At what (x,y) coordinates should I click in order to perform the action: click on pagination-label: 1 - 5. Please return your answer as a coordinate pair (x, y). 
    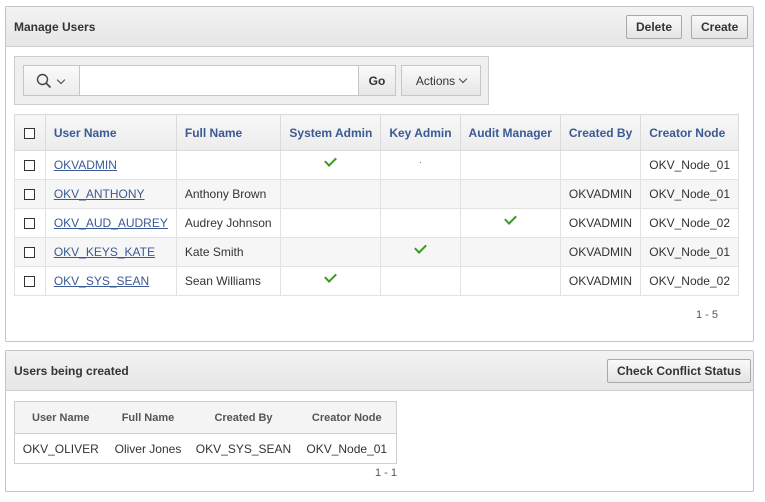
    Looking at the image, I should click on (707, 315).